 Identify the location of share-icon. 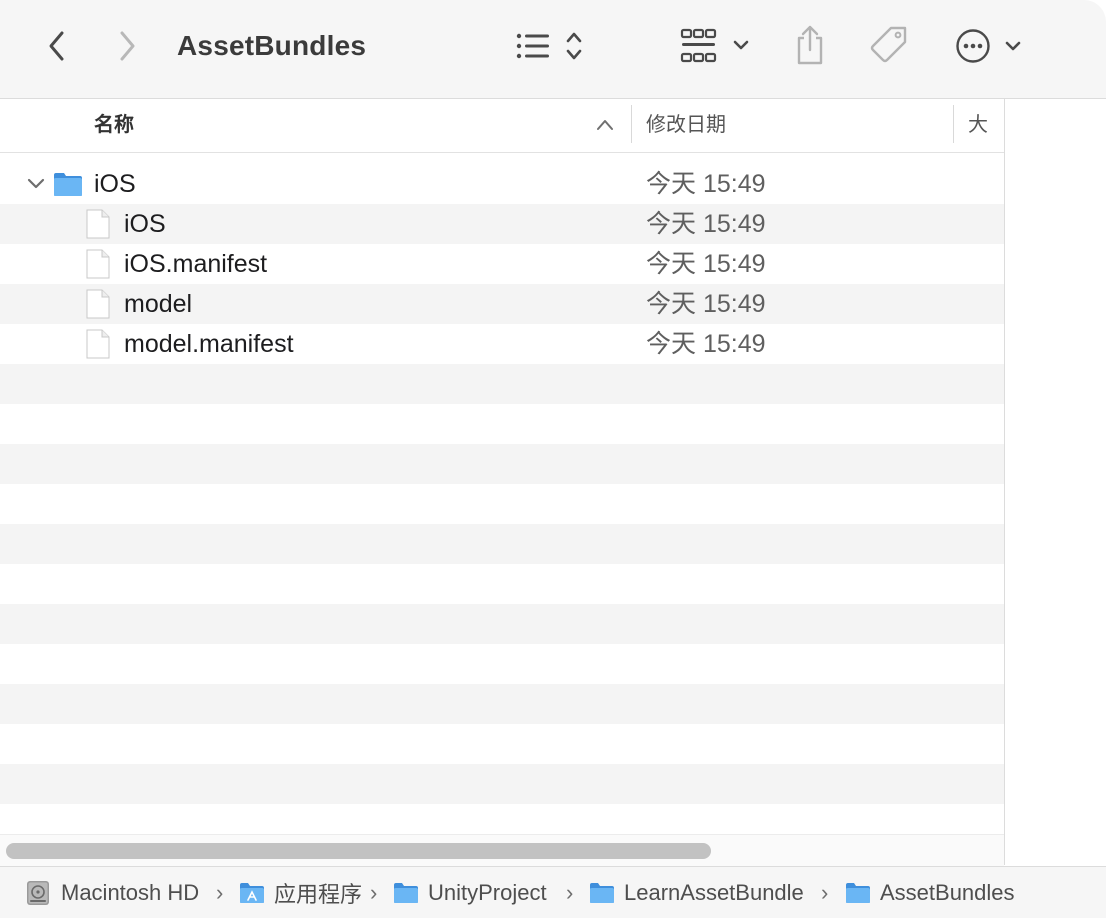
(810, 45).